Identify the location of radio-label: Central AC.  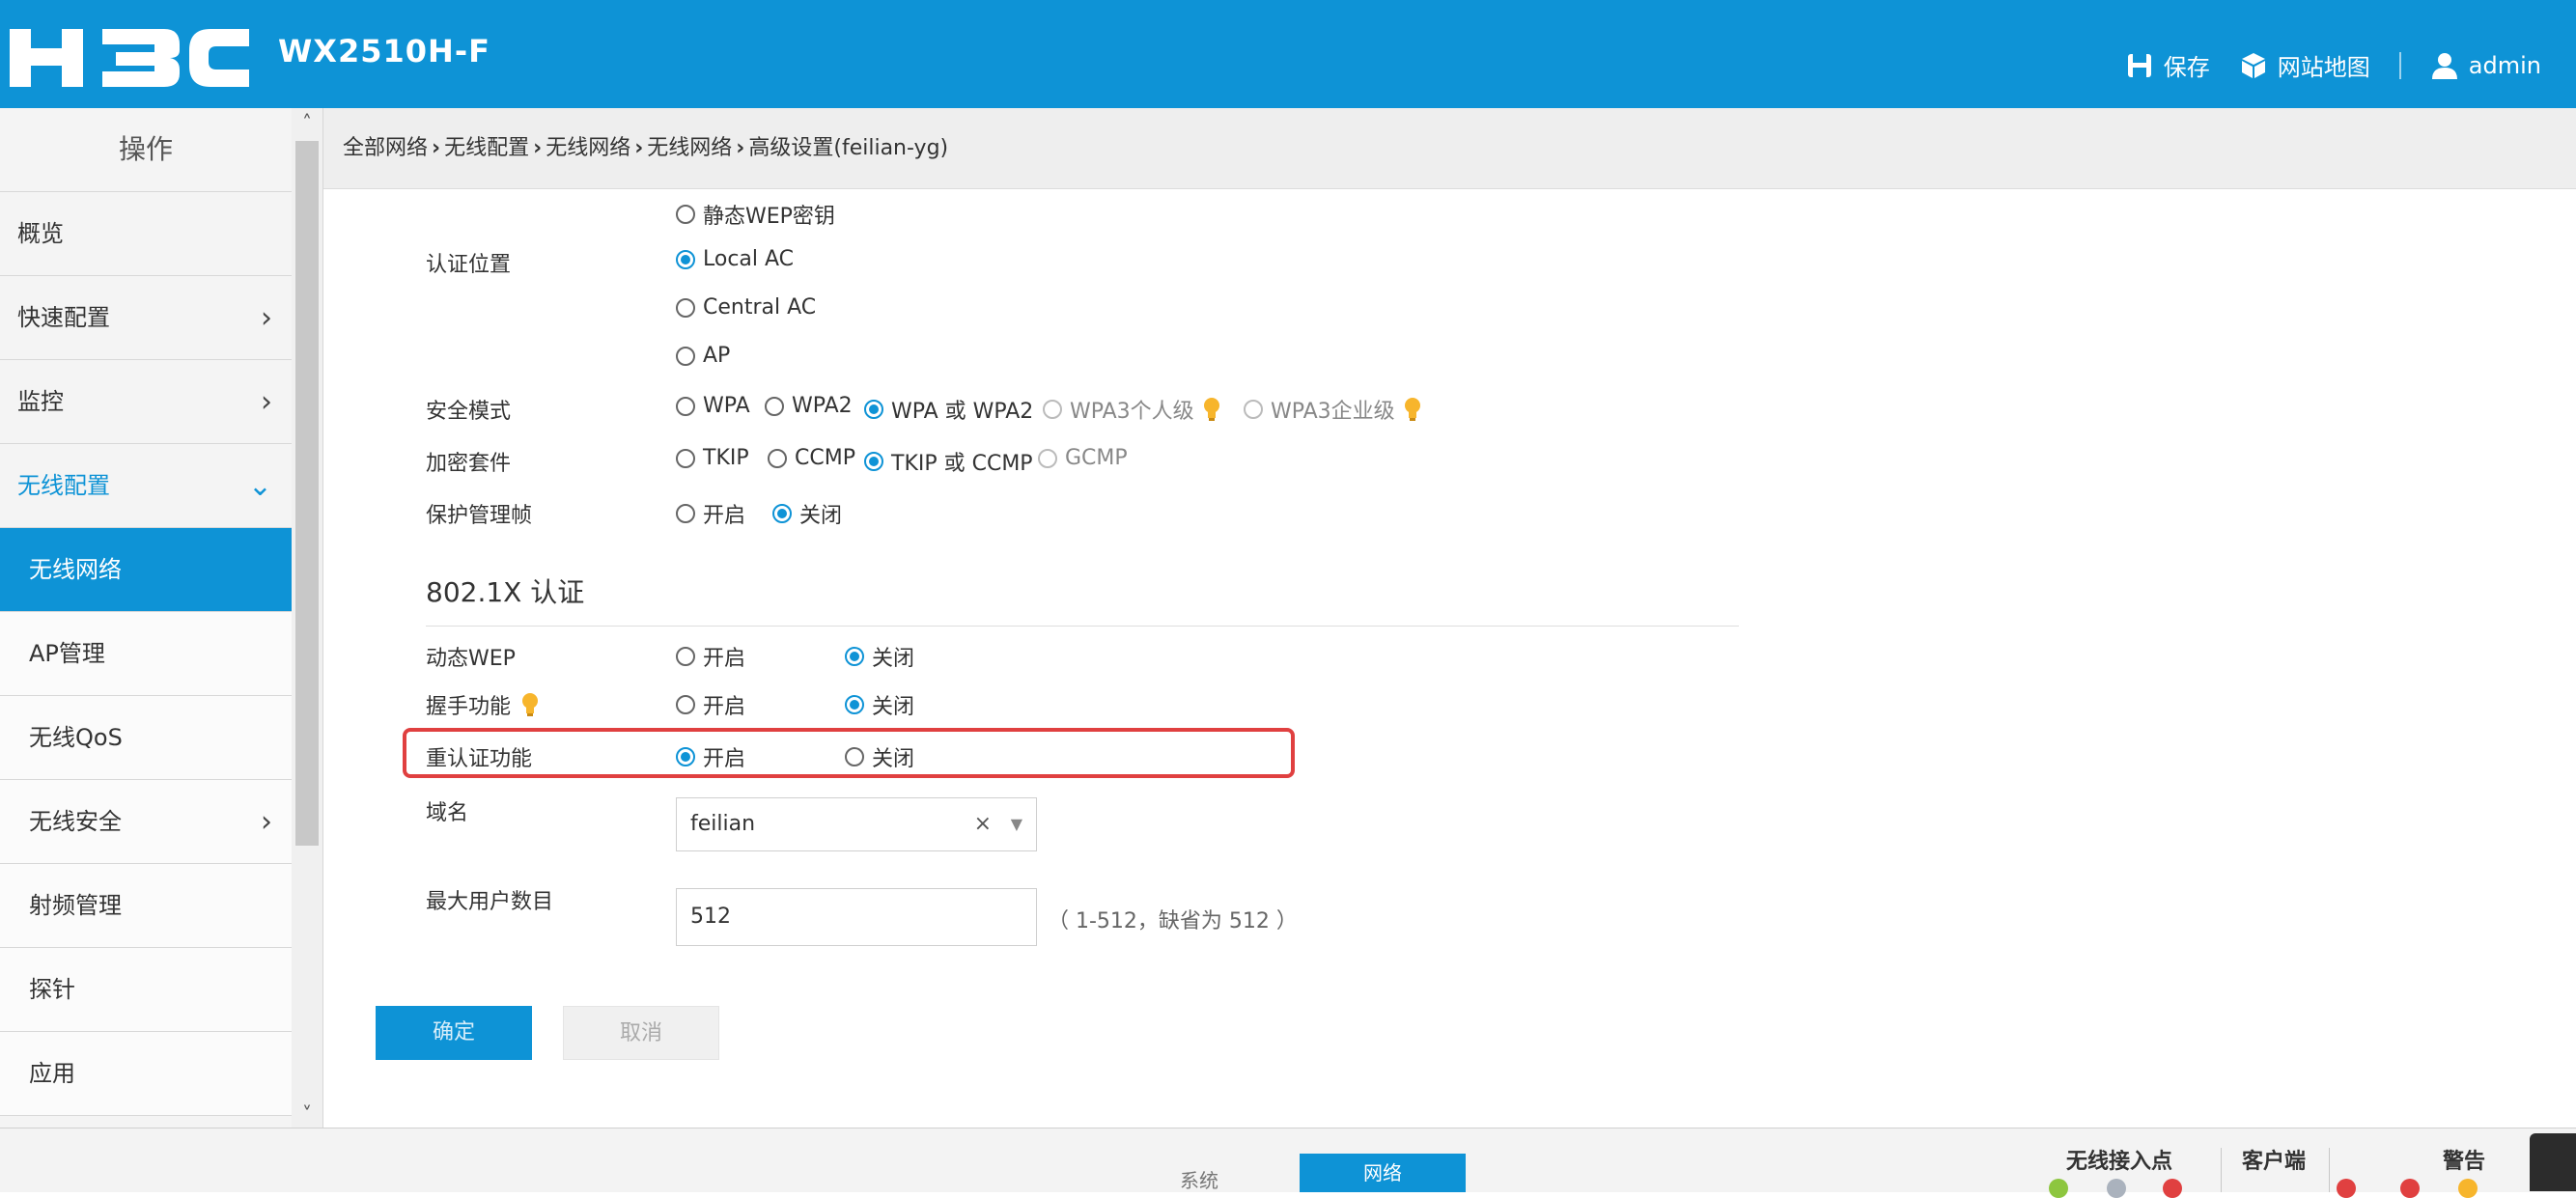
(760, 307).